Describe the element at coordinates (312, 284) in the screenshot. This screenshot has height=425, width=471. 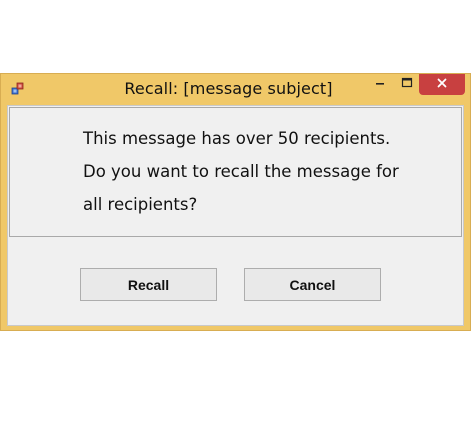
I see `cancel-button: Cancel` at that location.